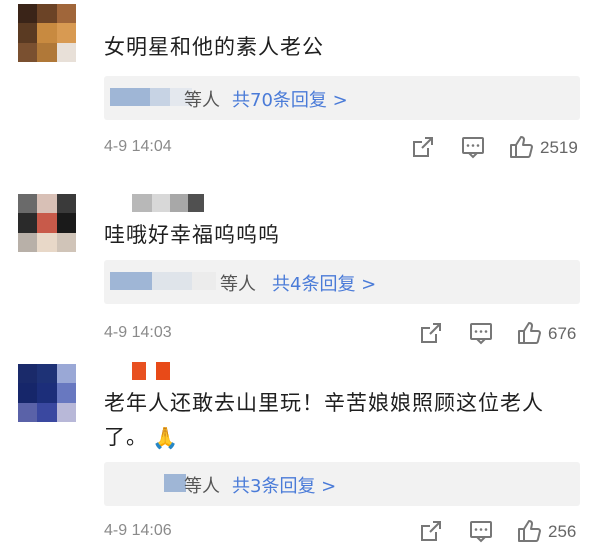  What do you see at coordinates (562, 531) in the screenshot?
I see `like-count: 256` at bounding box center [562, 531].